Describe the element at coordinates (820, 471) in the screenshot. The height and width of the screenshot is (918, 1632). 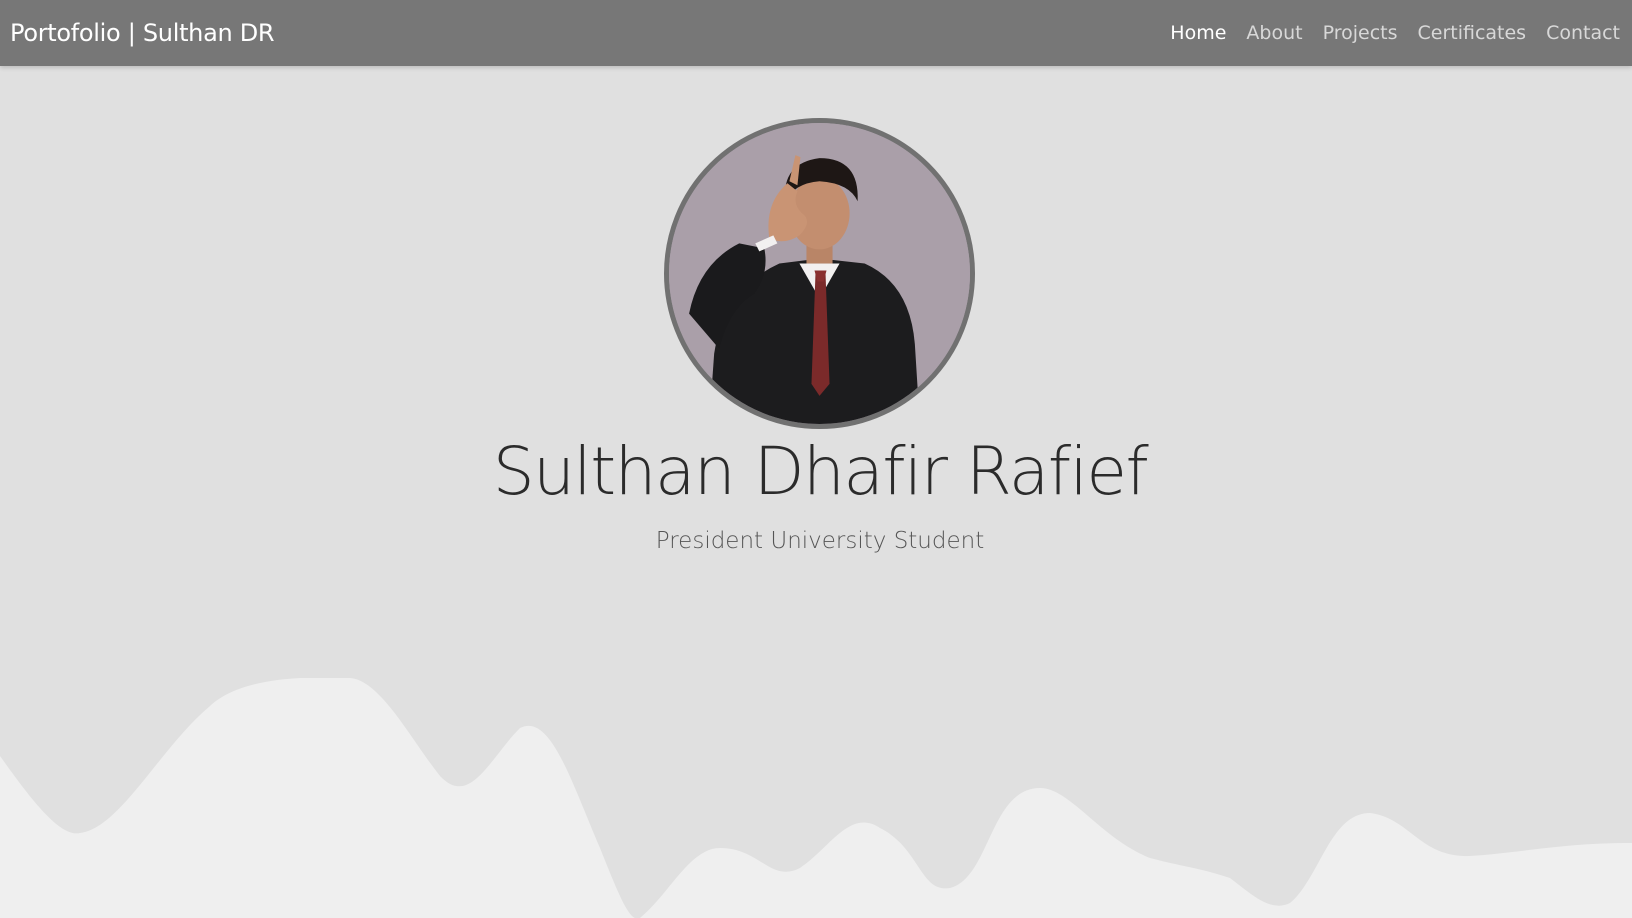
I see `hero-name: Sulthan Dhafir Rafief` at that location.